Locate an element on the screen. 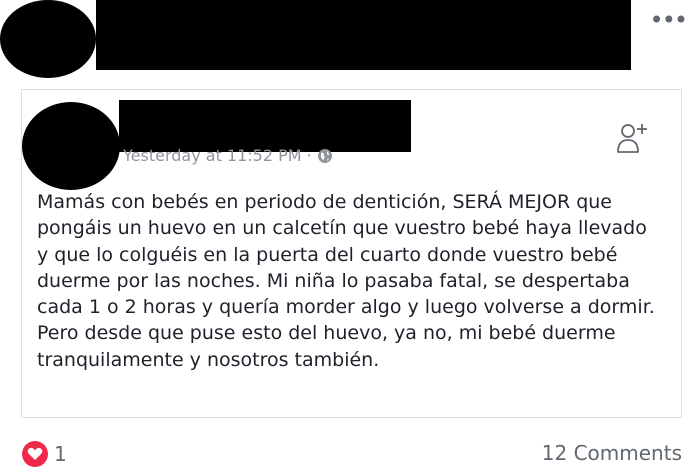  post-author-name-redacted is located at coordinates (363, 35).